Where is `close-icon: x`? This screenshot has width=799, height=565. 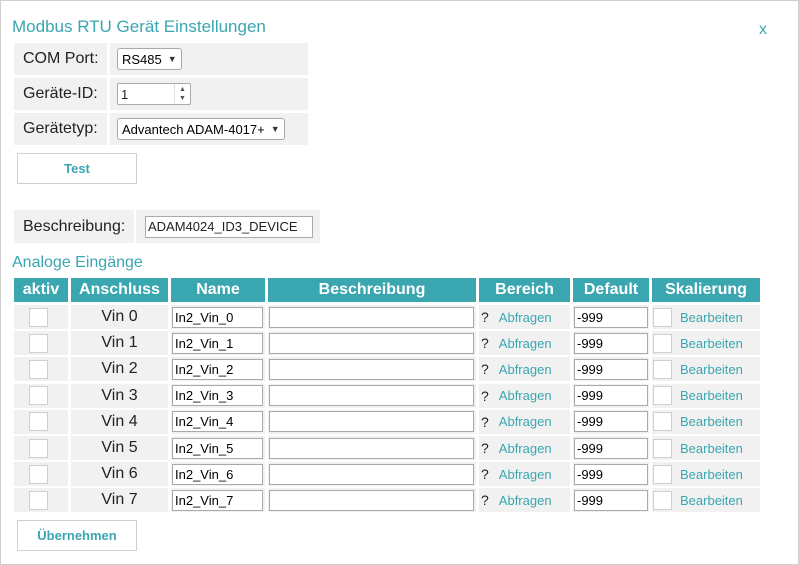
close-icon: x is located at coordinates (763, 30).